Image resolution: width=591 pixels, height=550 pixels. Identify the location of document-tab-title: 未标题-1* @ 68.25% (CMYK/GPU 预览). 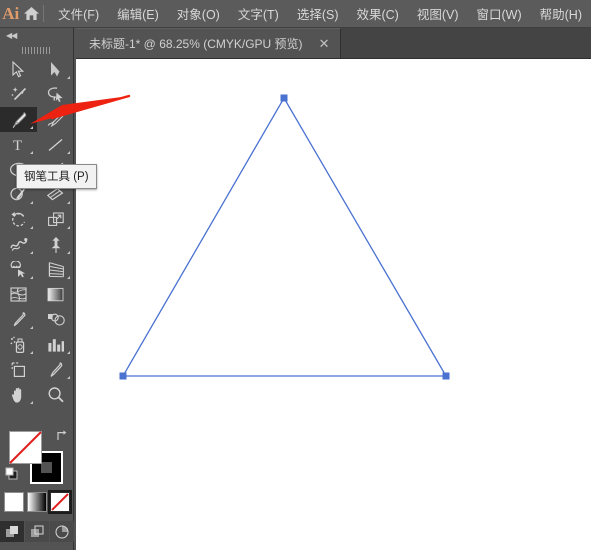
(196, 44).